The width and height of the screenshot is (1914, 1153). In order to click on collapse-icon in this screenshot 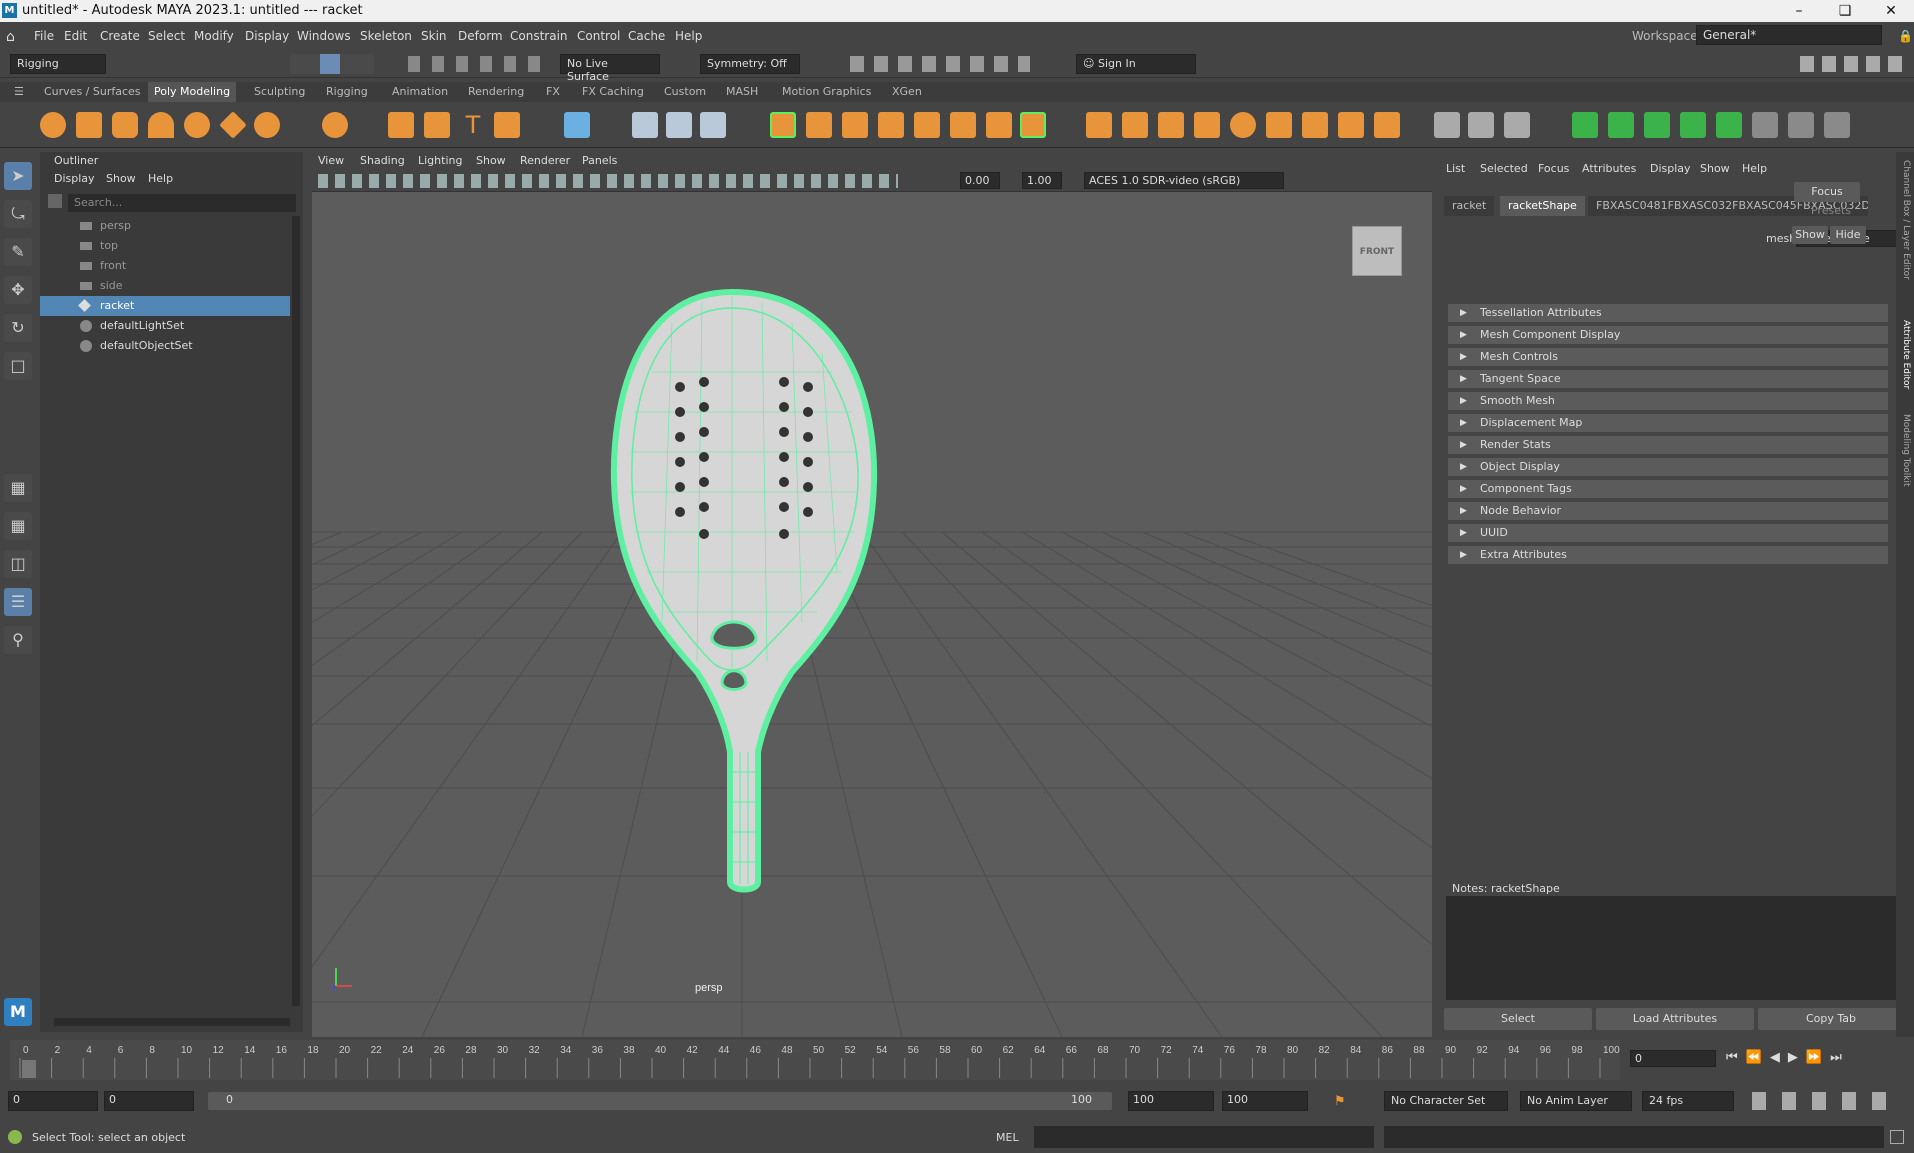, I will do `click(1279, 125)`.